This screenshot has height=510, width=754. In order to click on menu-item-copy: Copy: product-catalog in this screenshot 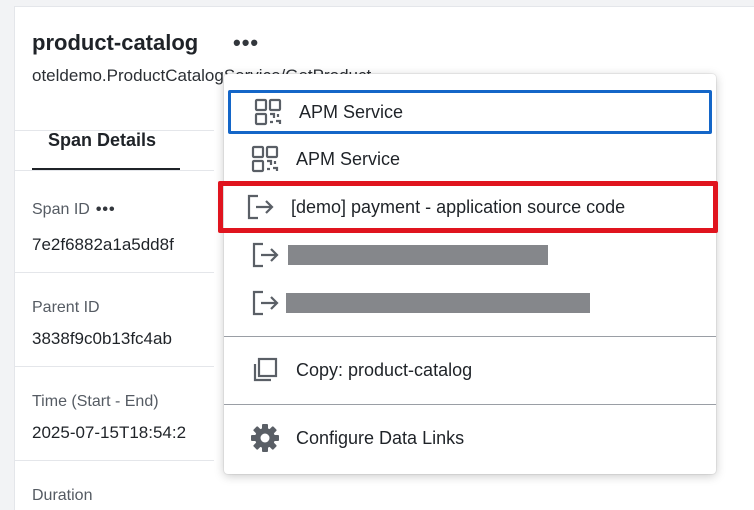, I will do `click(470, 370)`.